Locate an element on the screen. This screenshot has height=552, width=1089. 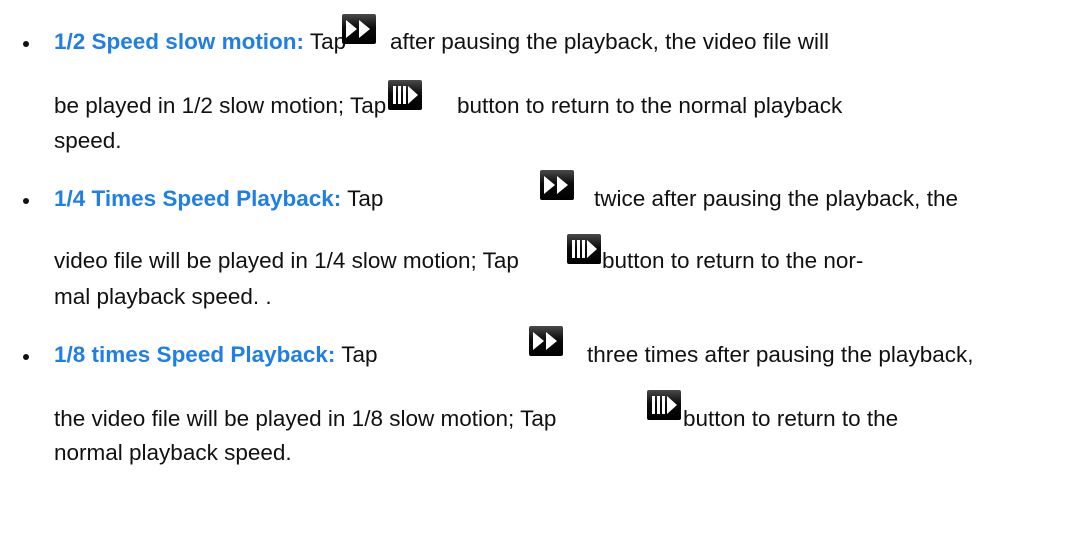
item-3-term: 1/8 times Speed Playback: is located at coordinates (195, 354).